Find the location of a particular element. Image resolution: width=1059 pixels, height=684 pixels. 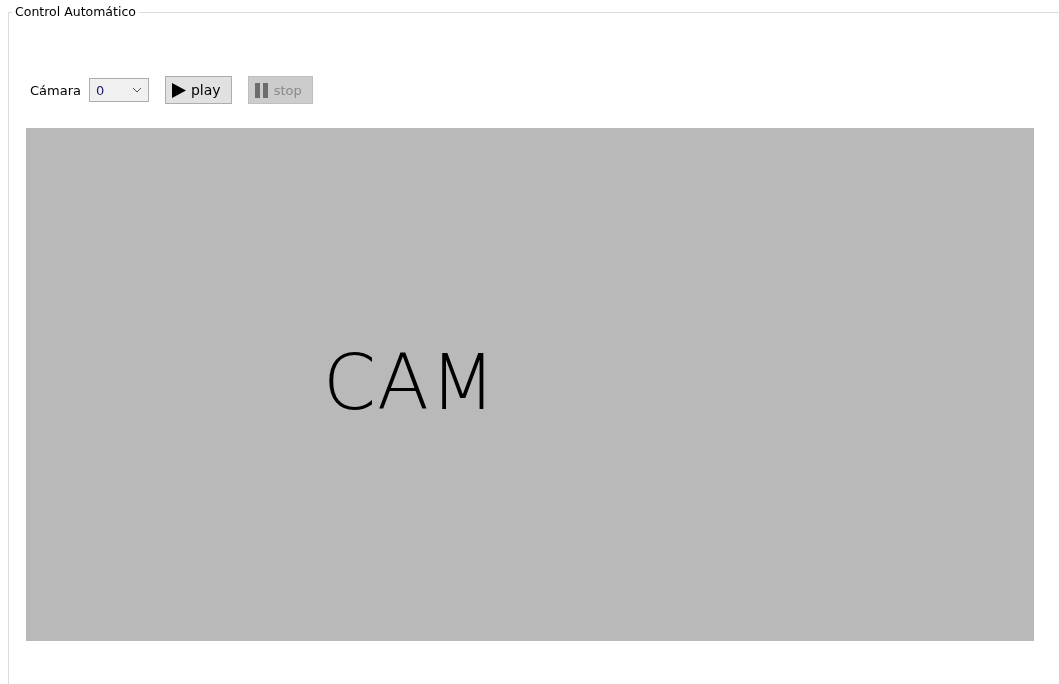

preview-text: CAM is located at coordinates (410, 382).